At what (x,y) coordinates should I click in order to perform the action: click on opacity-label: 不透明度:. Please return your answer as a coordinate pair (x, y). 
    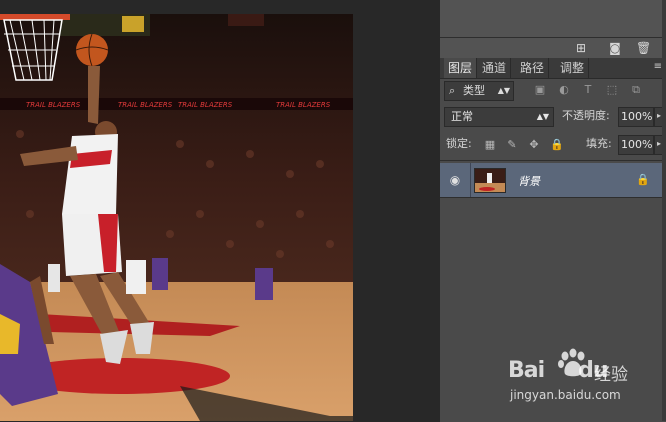
    Looking at the image, I should click on (586, 115).